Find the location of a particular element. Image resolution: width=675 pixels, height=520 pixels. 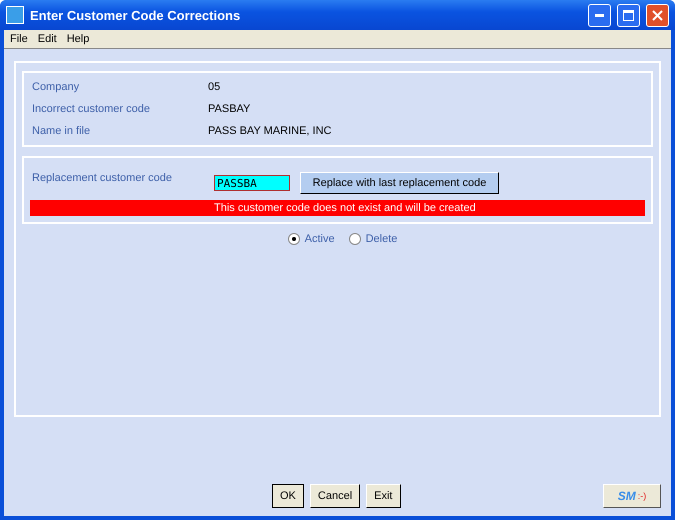

dialog-button: Exit is located at coordinates (383, 496).